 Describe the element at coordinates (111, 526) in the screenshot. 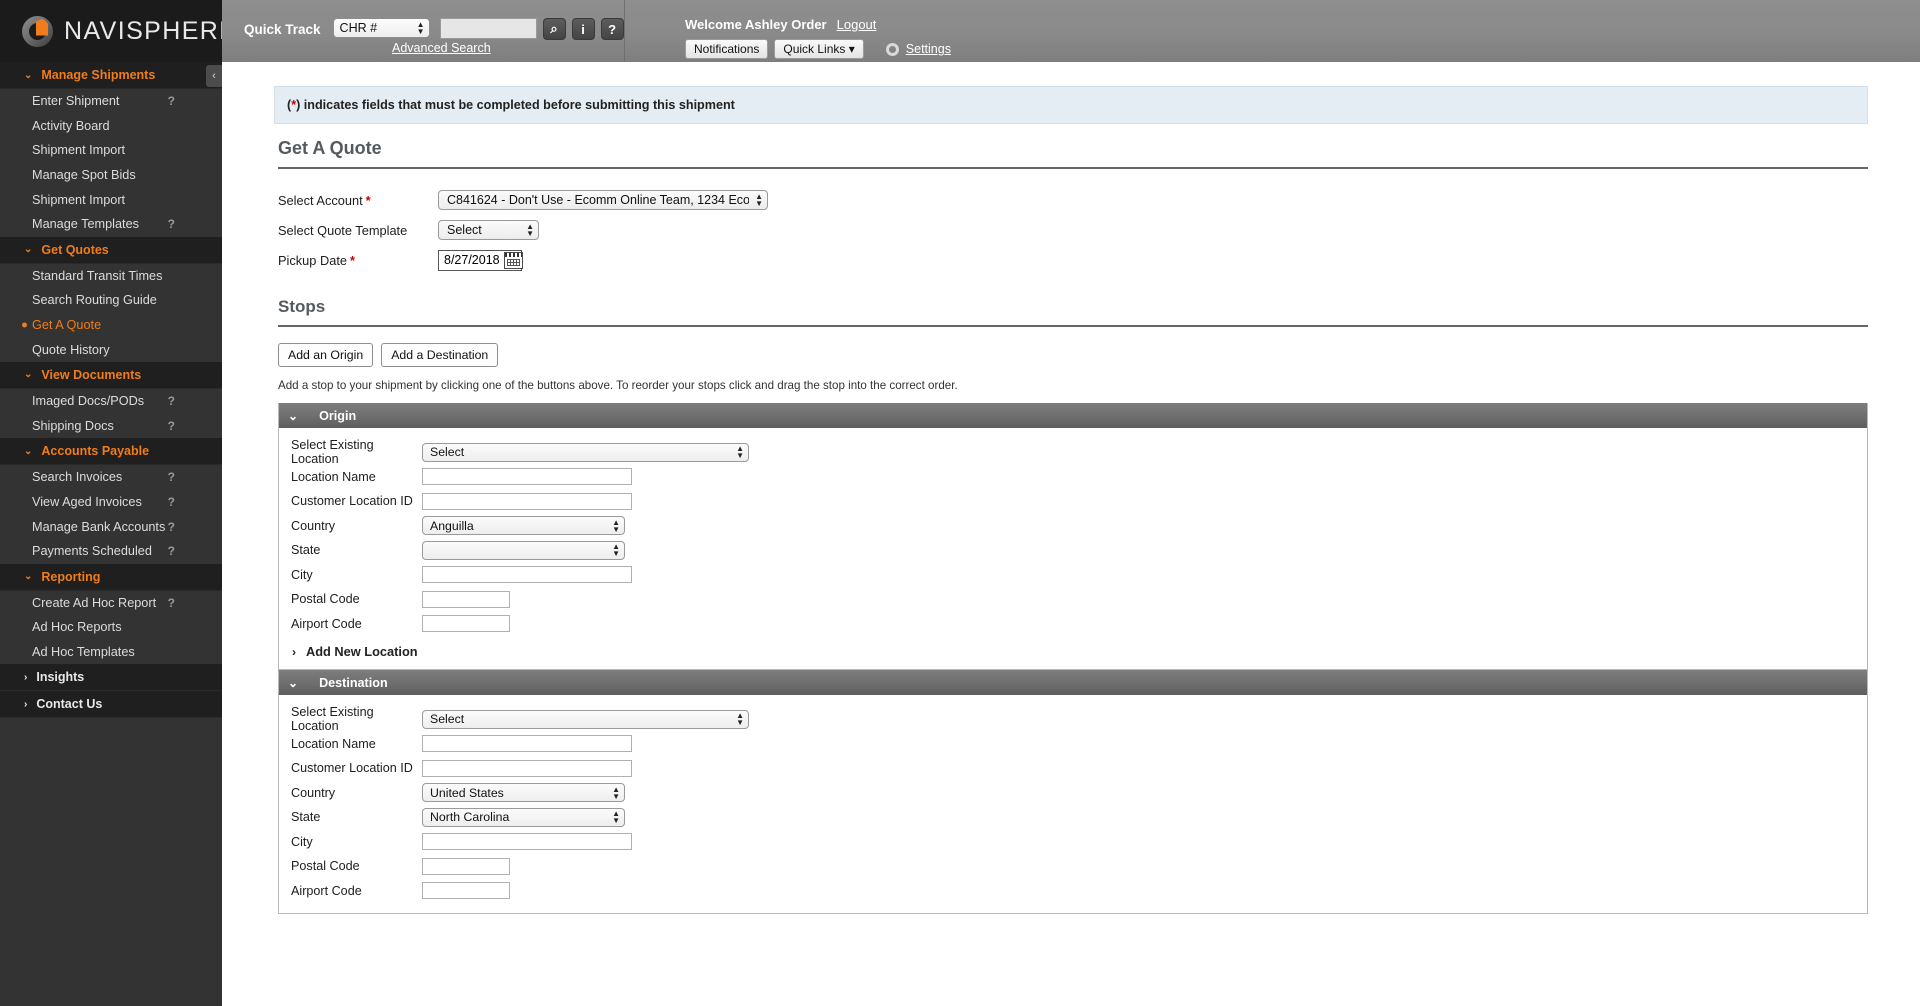

I see `sidebar-item-manage-bank-accounts: Manage Bank Accounts?` at that location.